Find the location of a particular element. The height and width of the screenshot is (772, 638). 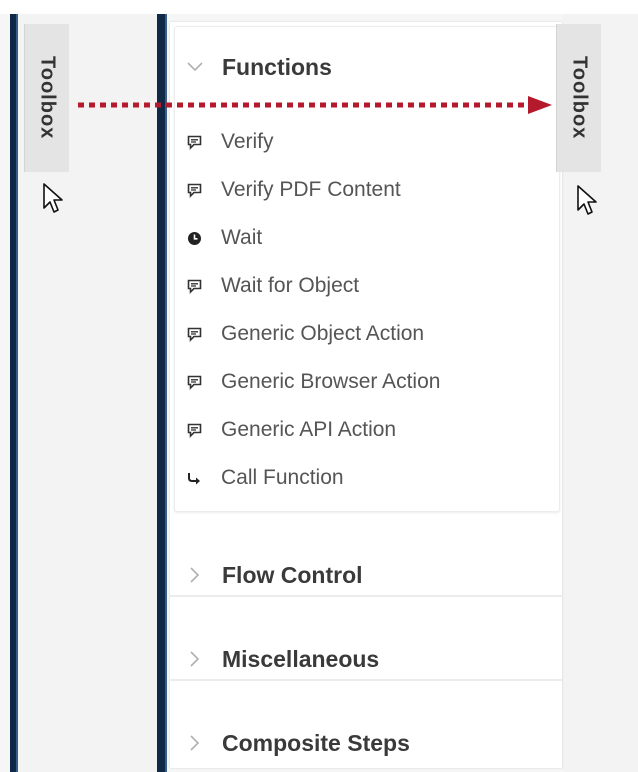

section-title: Composite Steps is located at coordinates (316, 742).